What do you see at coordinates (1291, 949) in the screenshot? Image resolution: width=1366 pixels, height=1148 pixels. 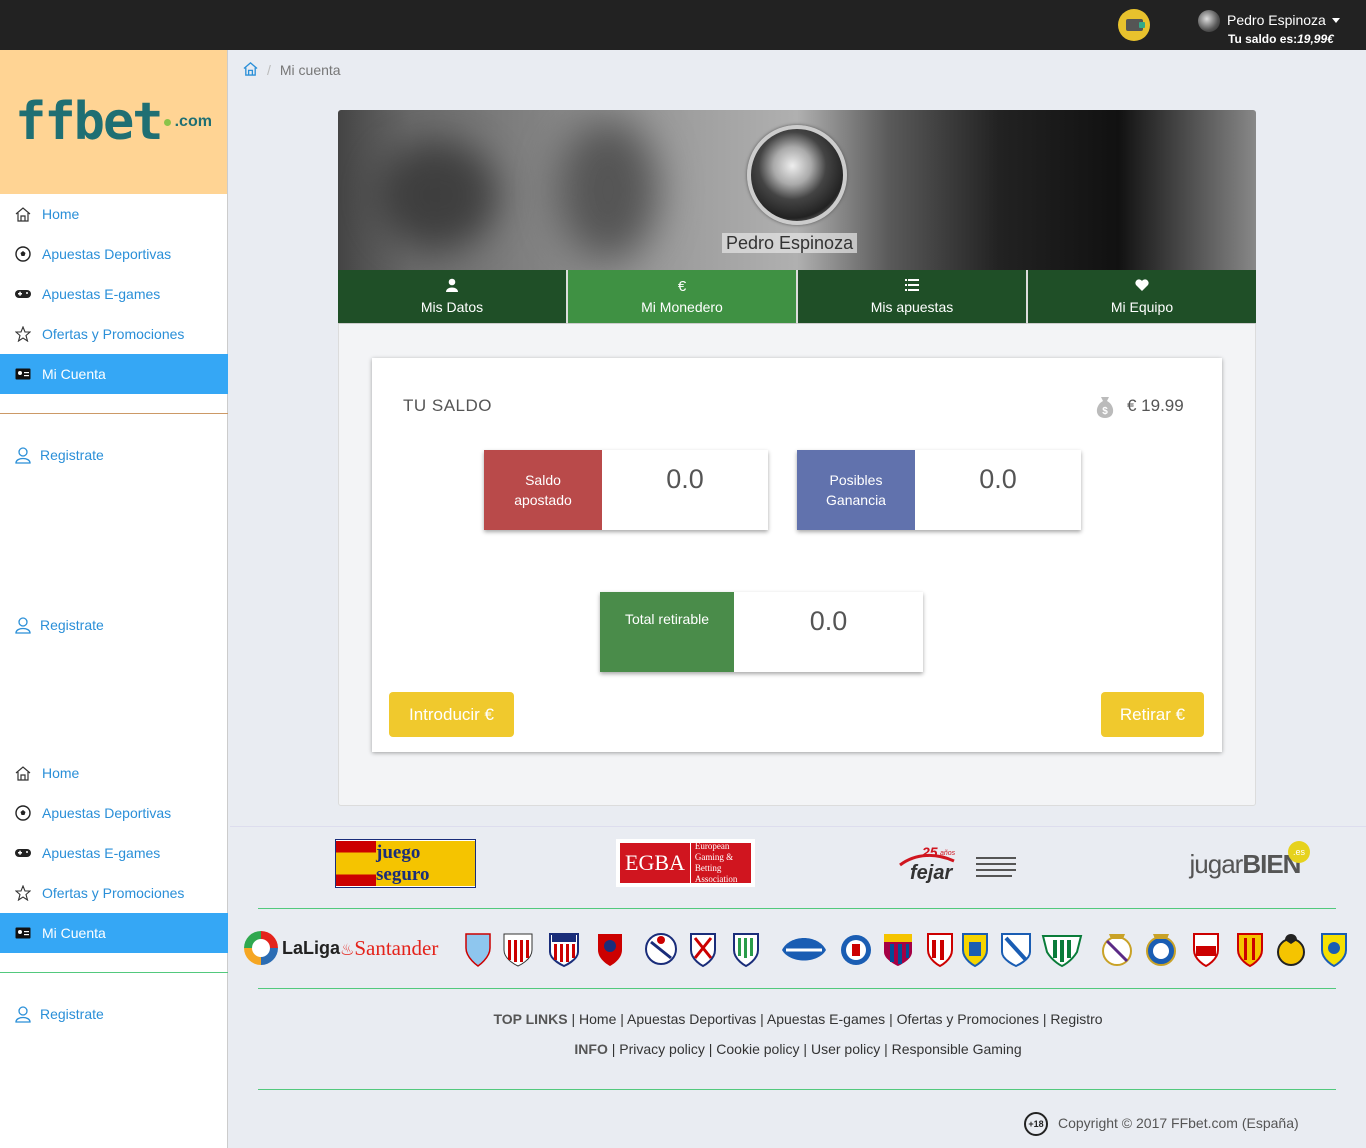 I see `valencia-crest-icon` at bounding box center [1291, 949].